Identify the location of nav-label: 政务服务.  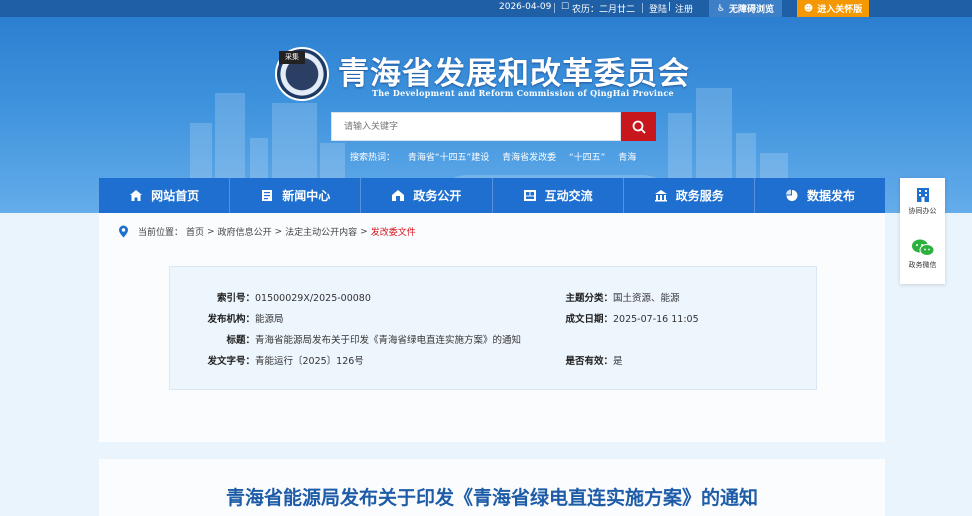
(699, 196).